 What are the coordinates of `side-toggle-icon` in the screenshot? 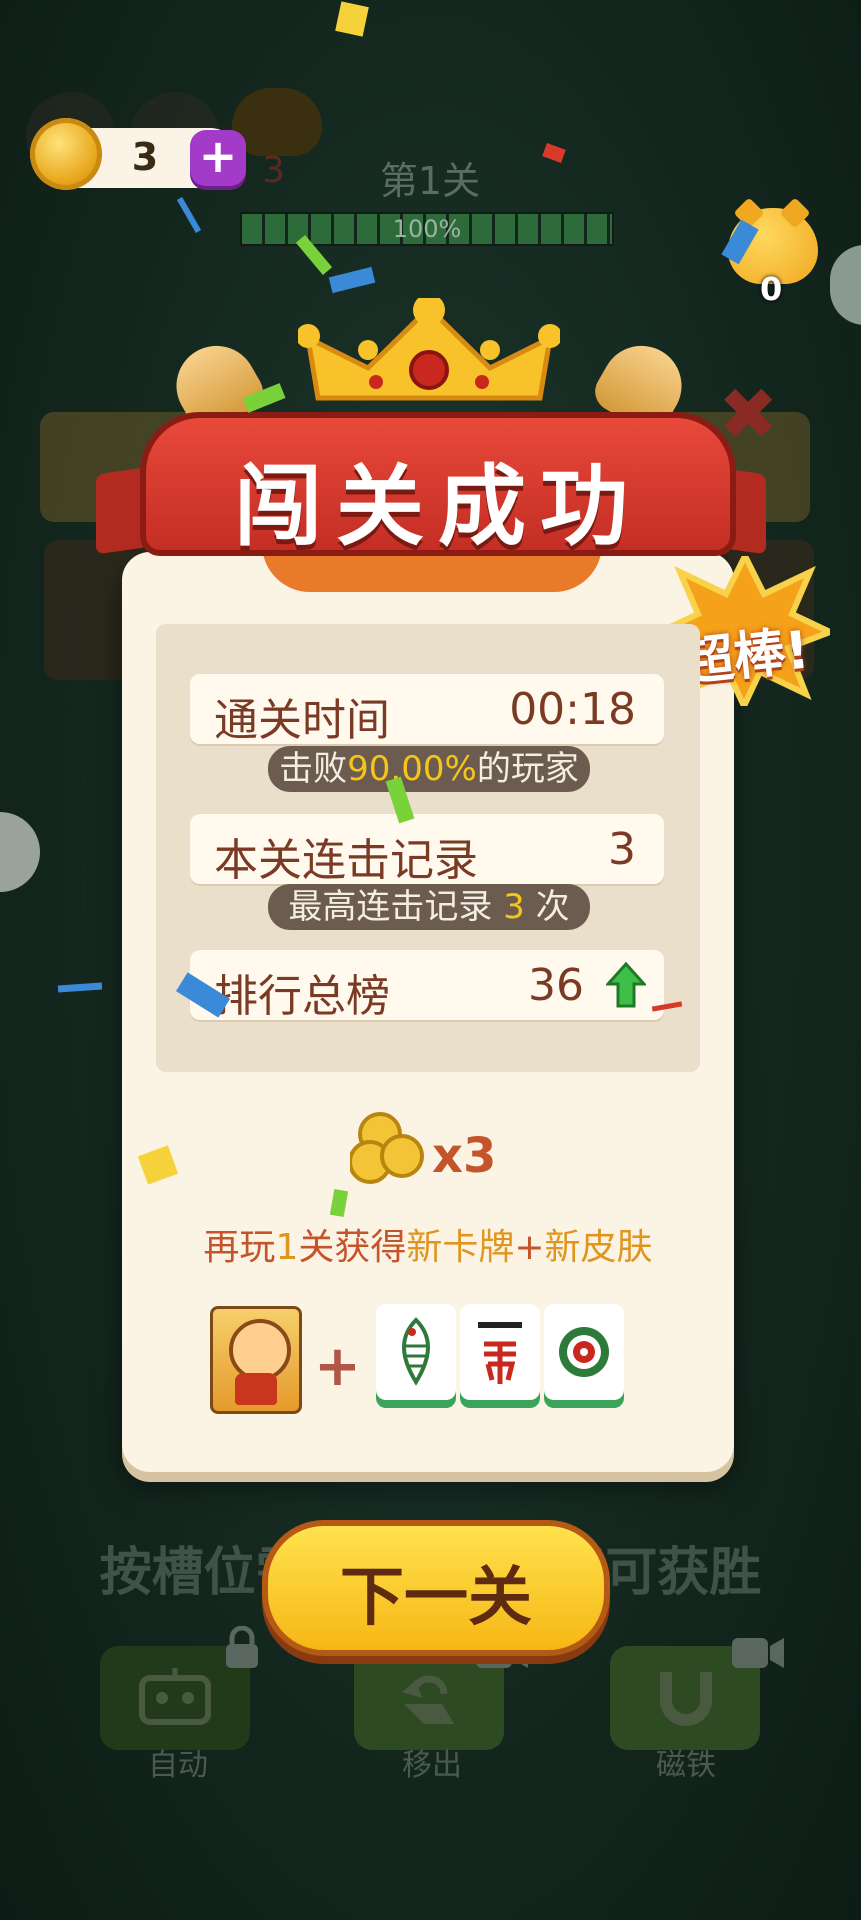 It's located at (845, 285).